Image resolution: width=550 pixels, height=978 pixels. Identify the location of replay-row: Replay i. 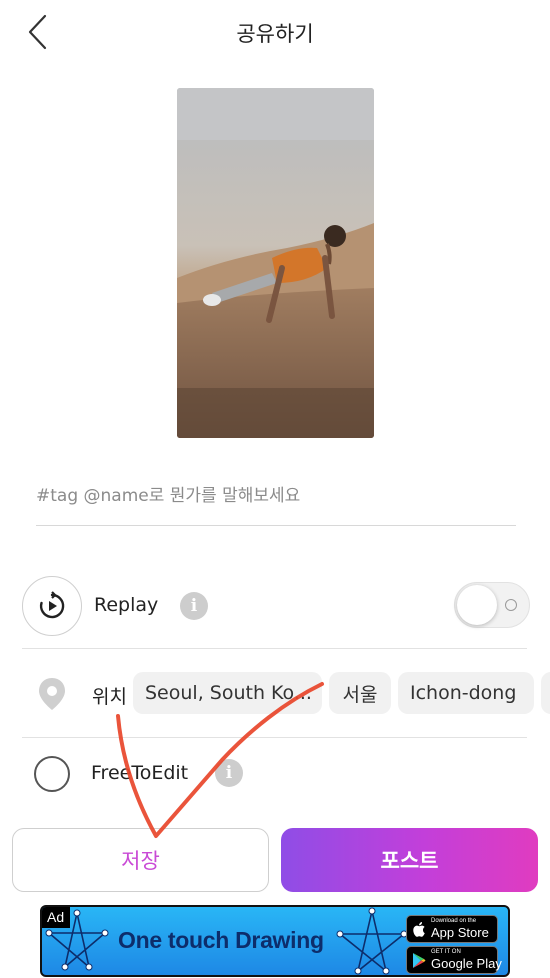
(277, 606).